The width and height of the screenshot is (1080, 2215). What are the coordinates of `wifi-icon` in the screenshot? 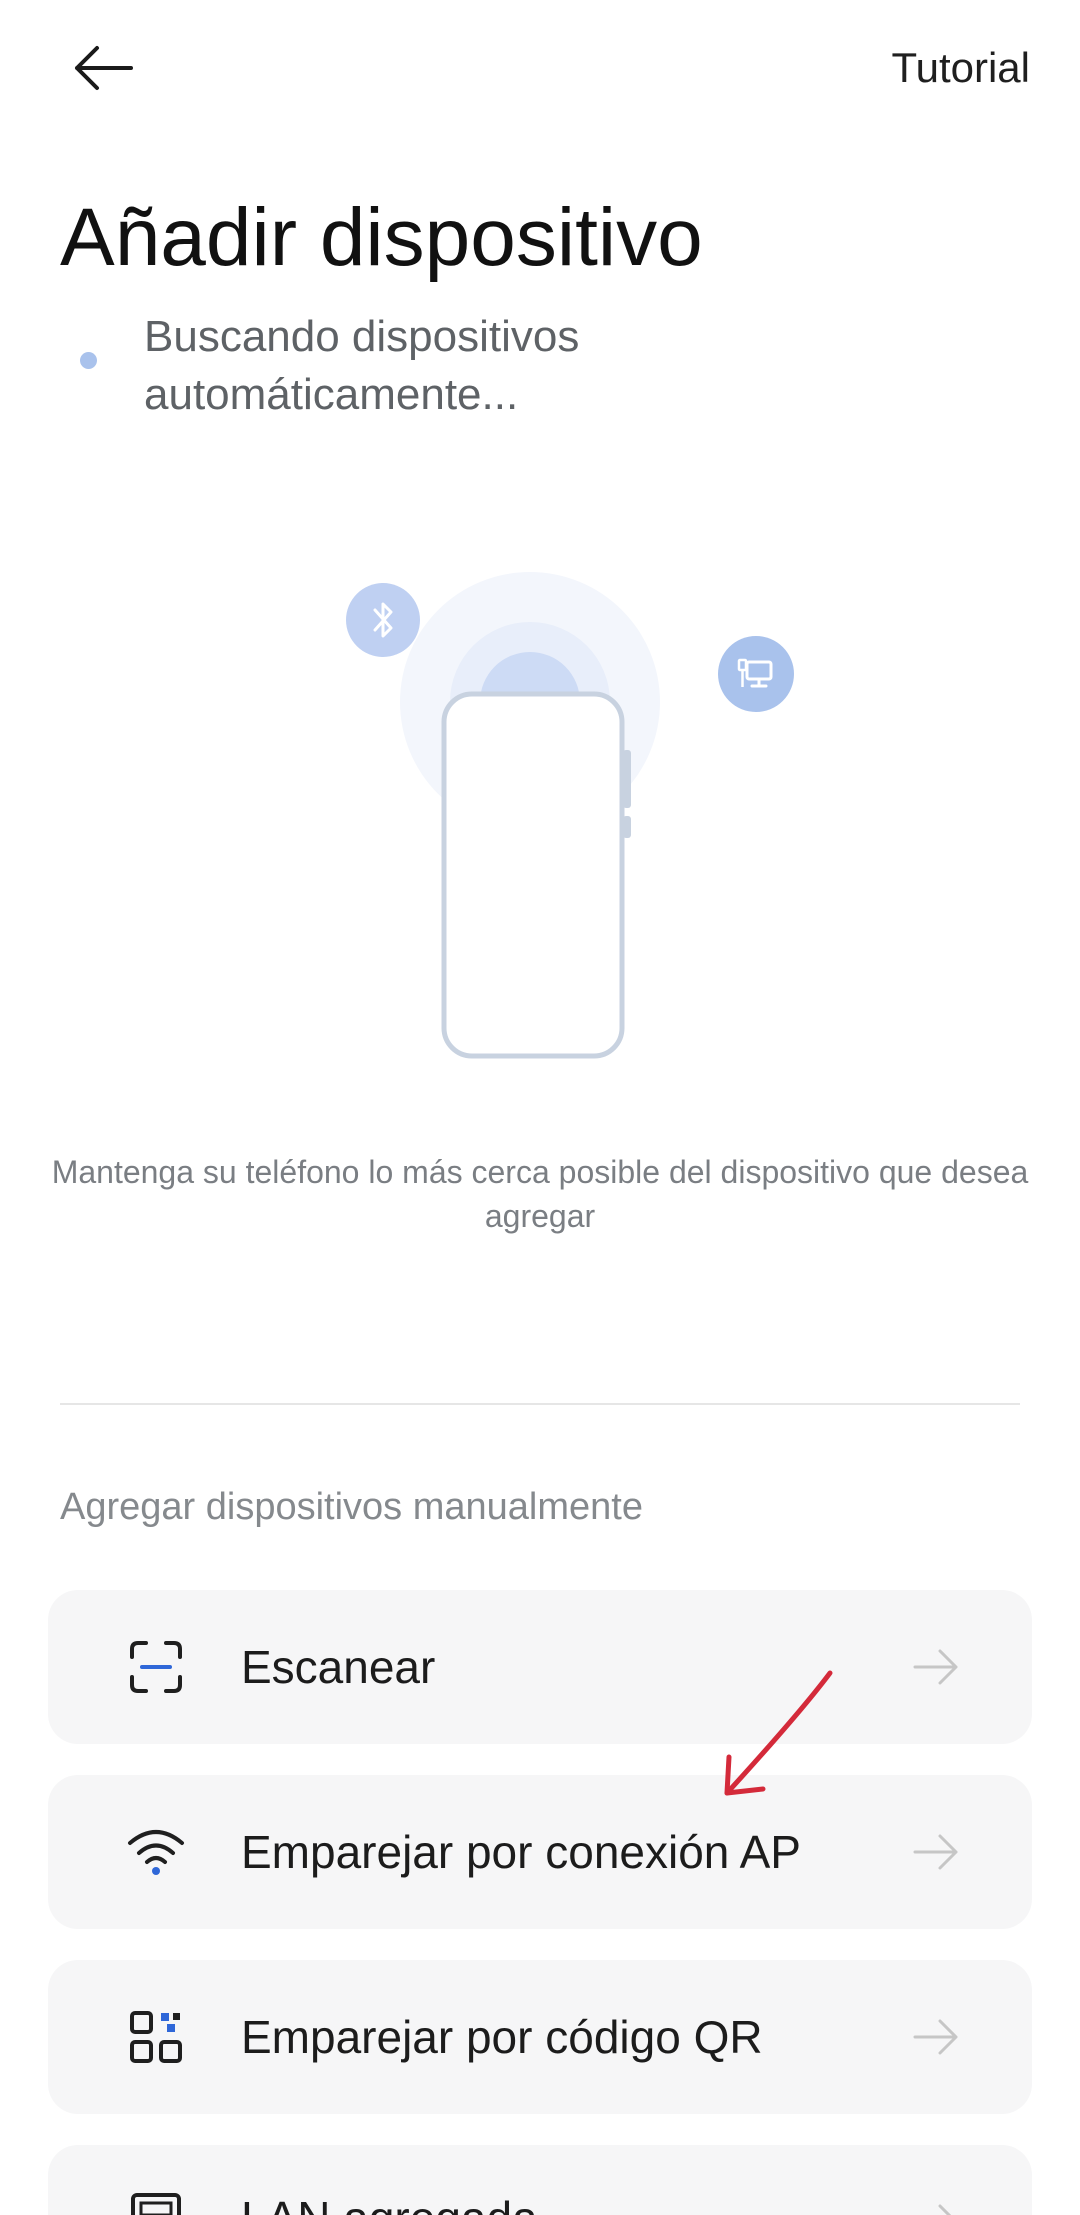 It's located at (156, 1852).